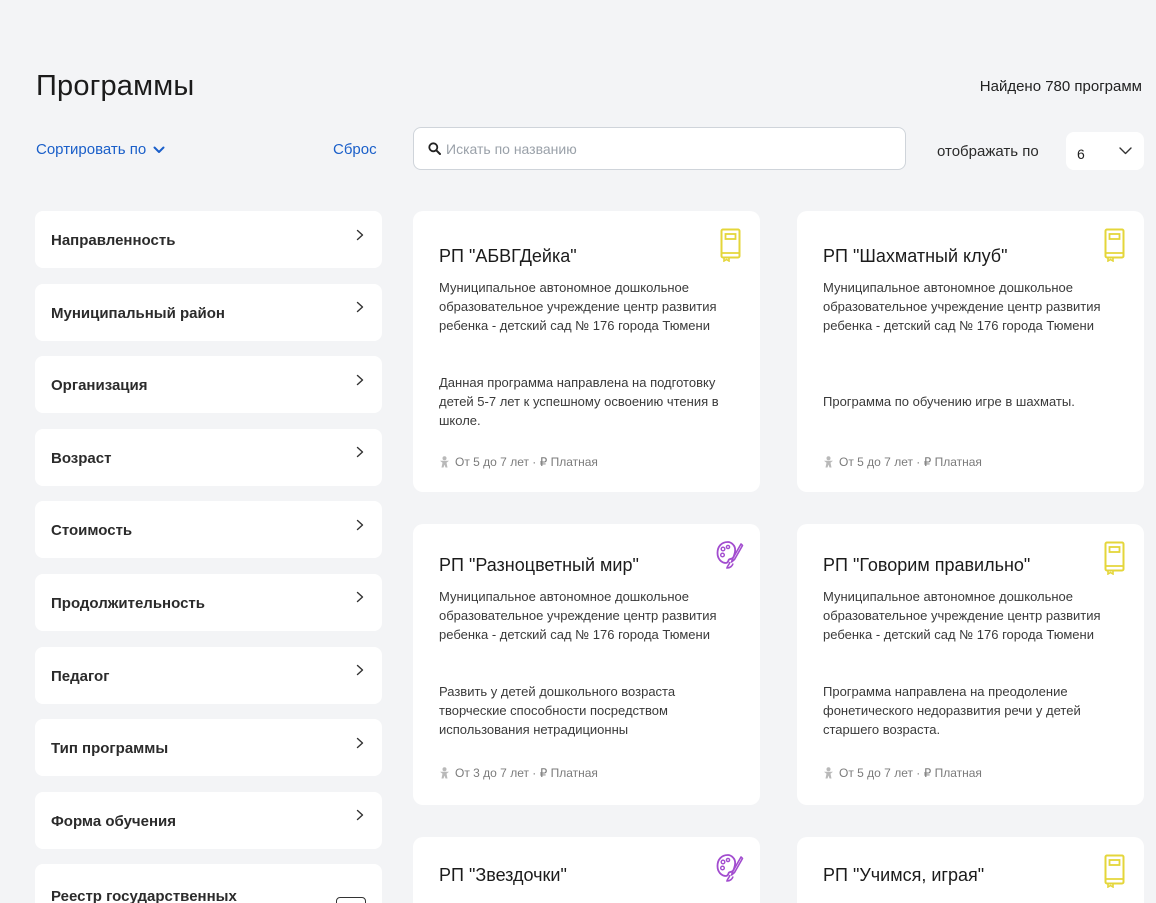 The height and width of the screenshot is (903, 1156). I want to click on filter-label: Тип программы, so click(110, 749).